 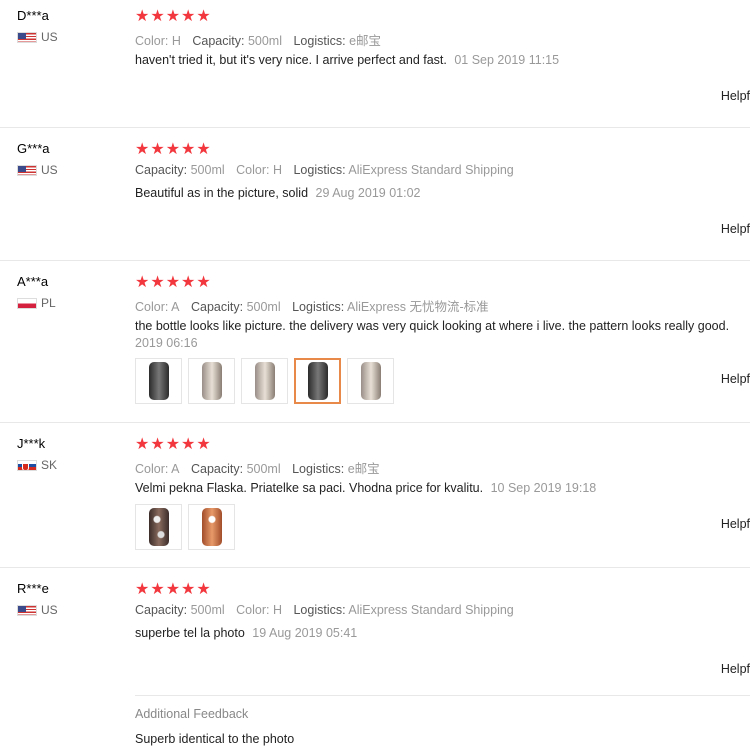 What do you see at coordinates (441, 633) in the screenshot?
I see `review-content: superbe tel la photo 19 Aug 2019 05:41` at bounding box center [441, 633].